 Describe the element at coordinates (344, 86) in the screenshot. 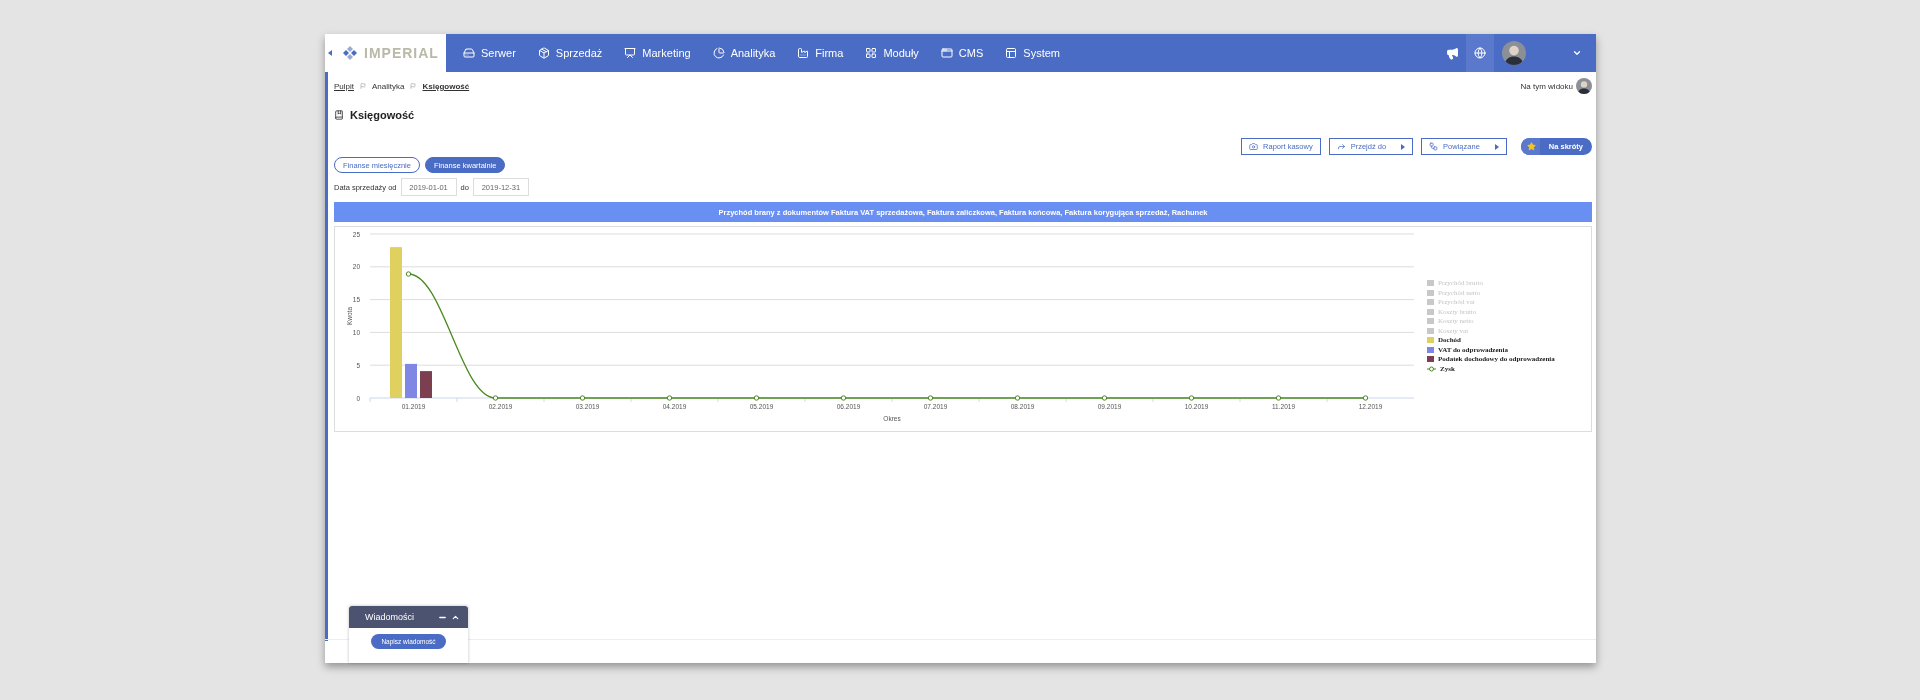

I see `breadcrumb-link: Pulpit` at that location.